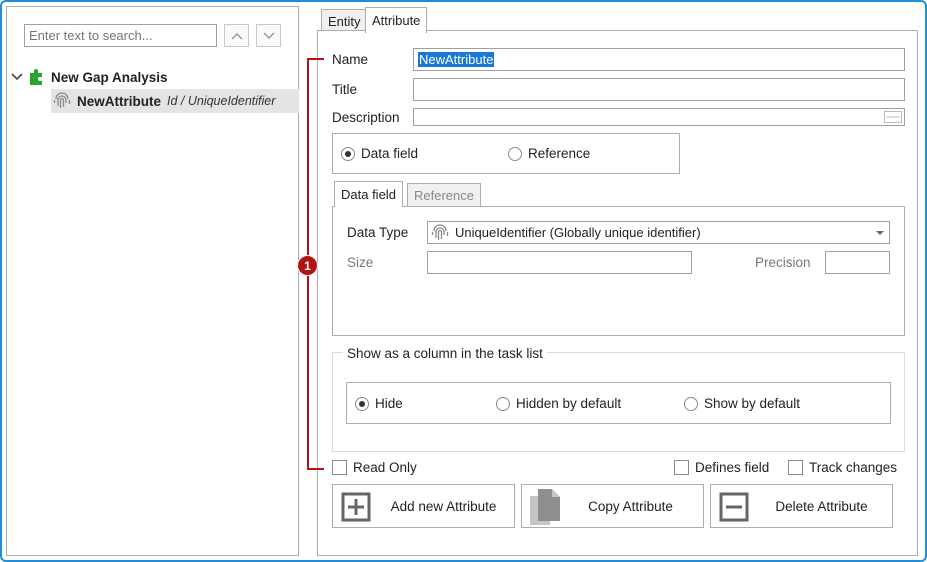 The image size is (927, 562). I want to click on chevron-up-icon, so click(236, 36).